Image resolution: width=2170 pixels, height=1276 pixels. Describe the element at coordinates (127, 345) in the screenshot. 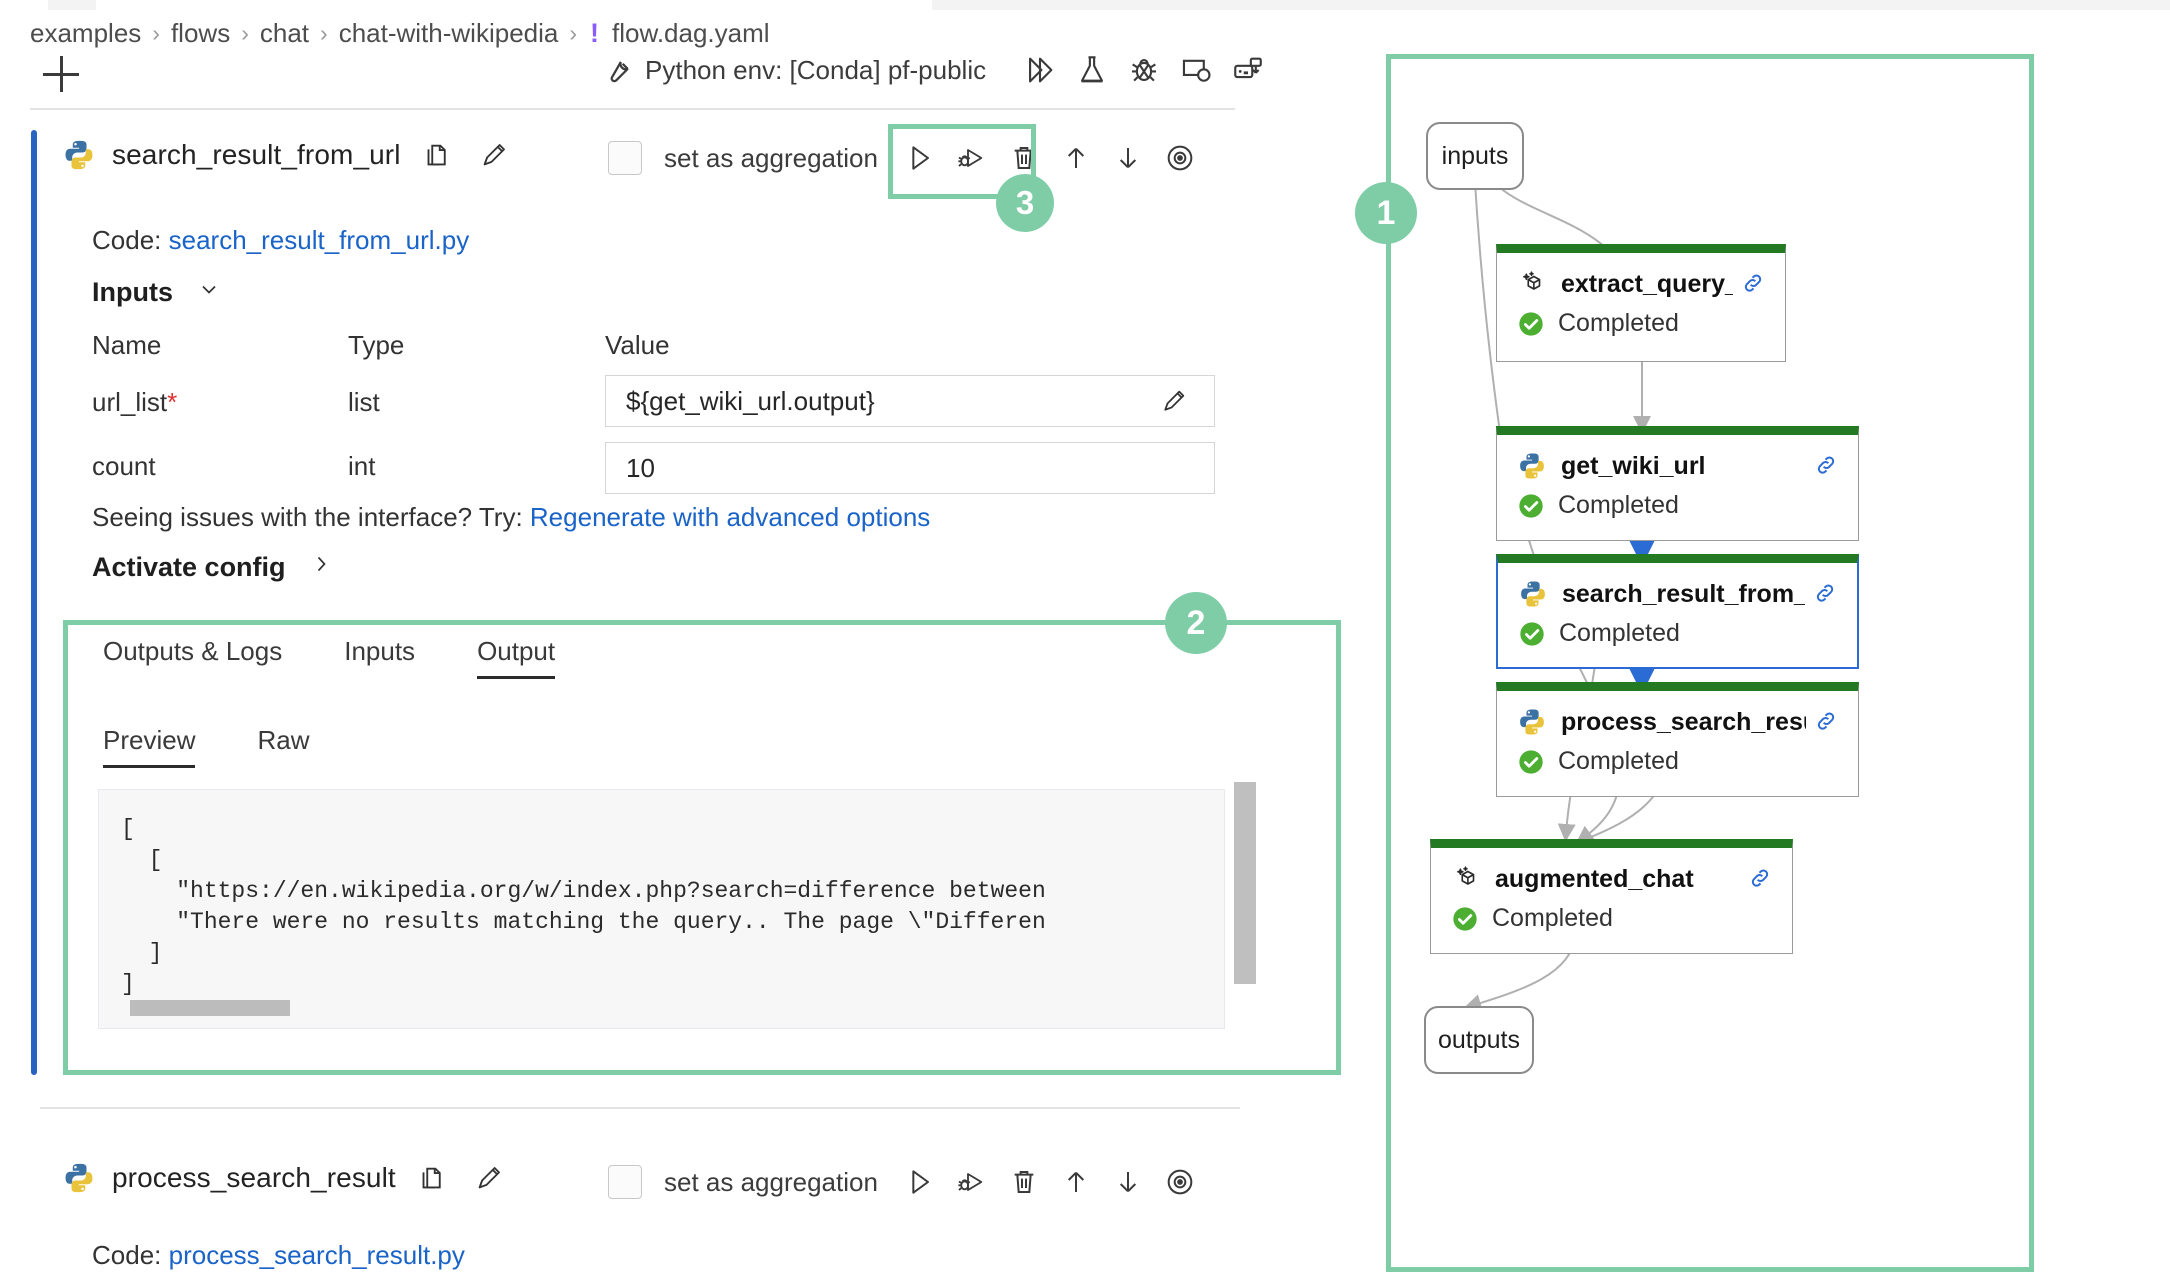

I see `column-header-name: Name` at that location.